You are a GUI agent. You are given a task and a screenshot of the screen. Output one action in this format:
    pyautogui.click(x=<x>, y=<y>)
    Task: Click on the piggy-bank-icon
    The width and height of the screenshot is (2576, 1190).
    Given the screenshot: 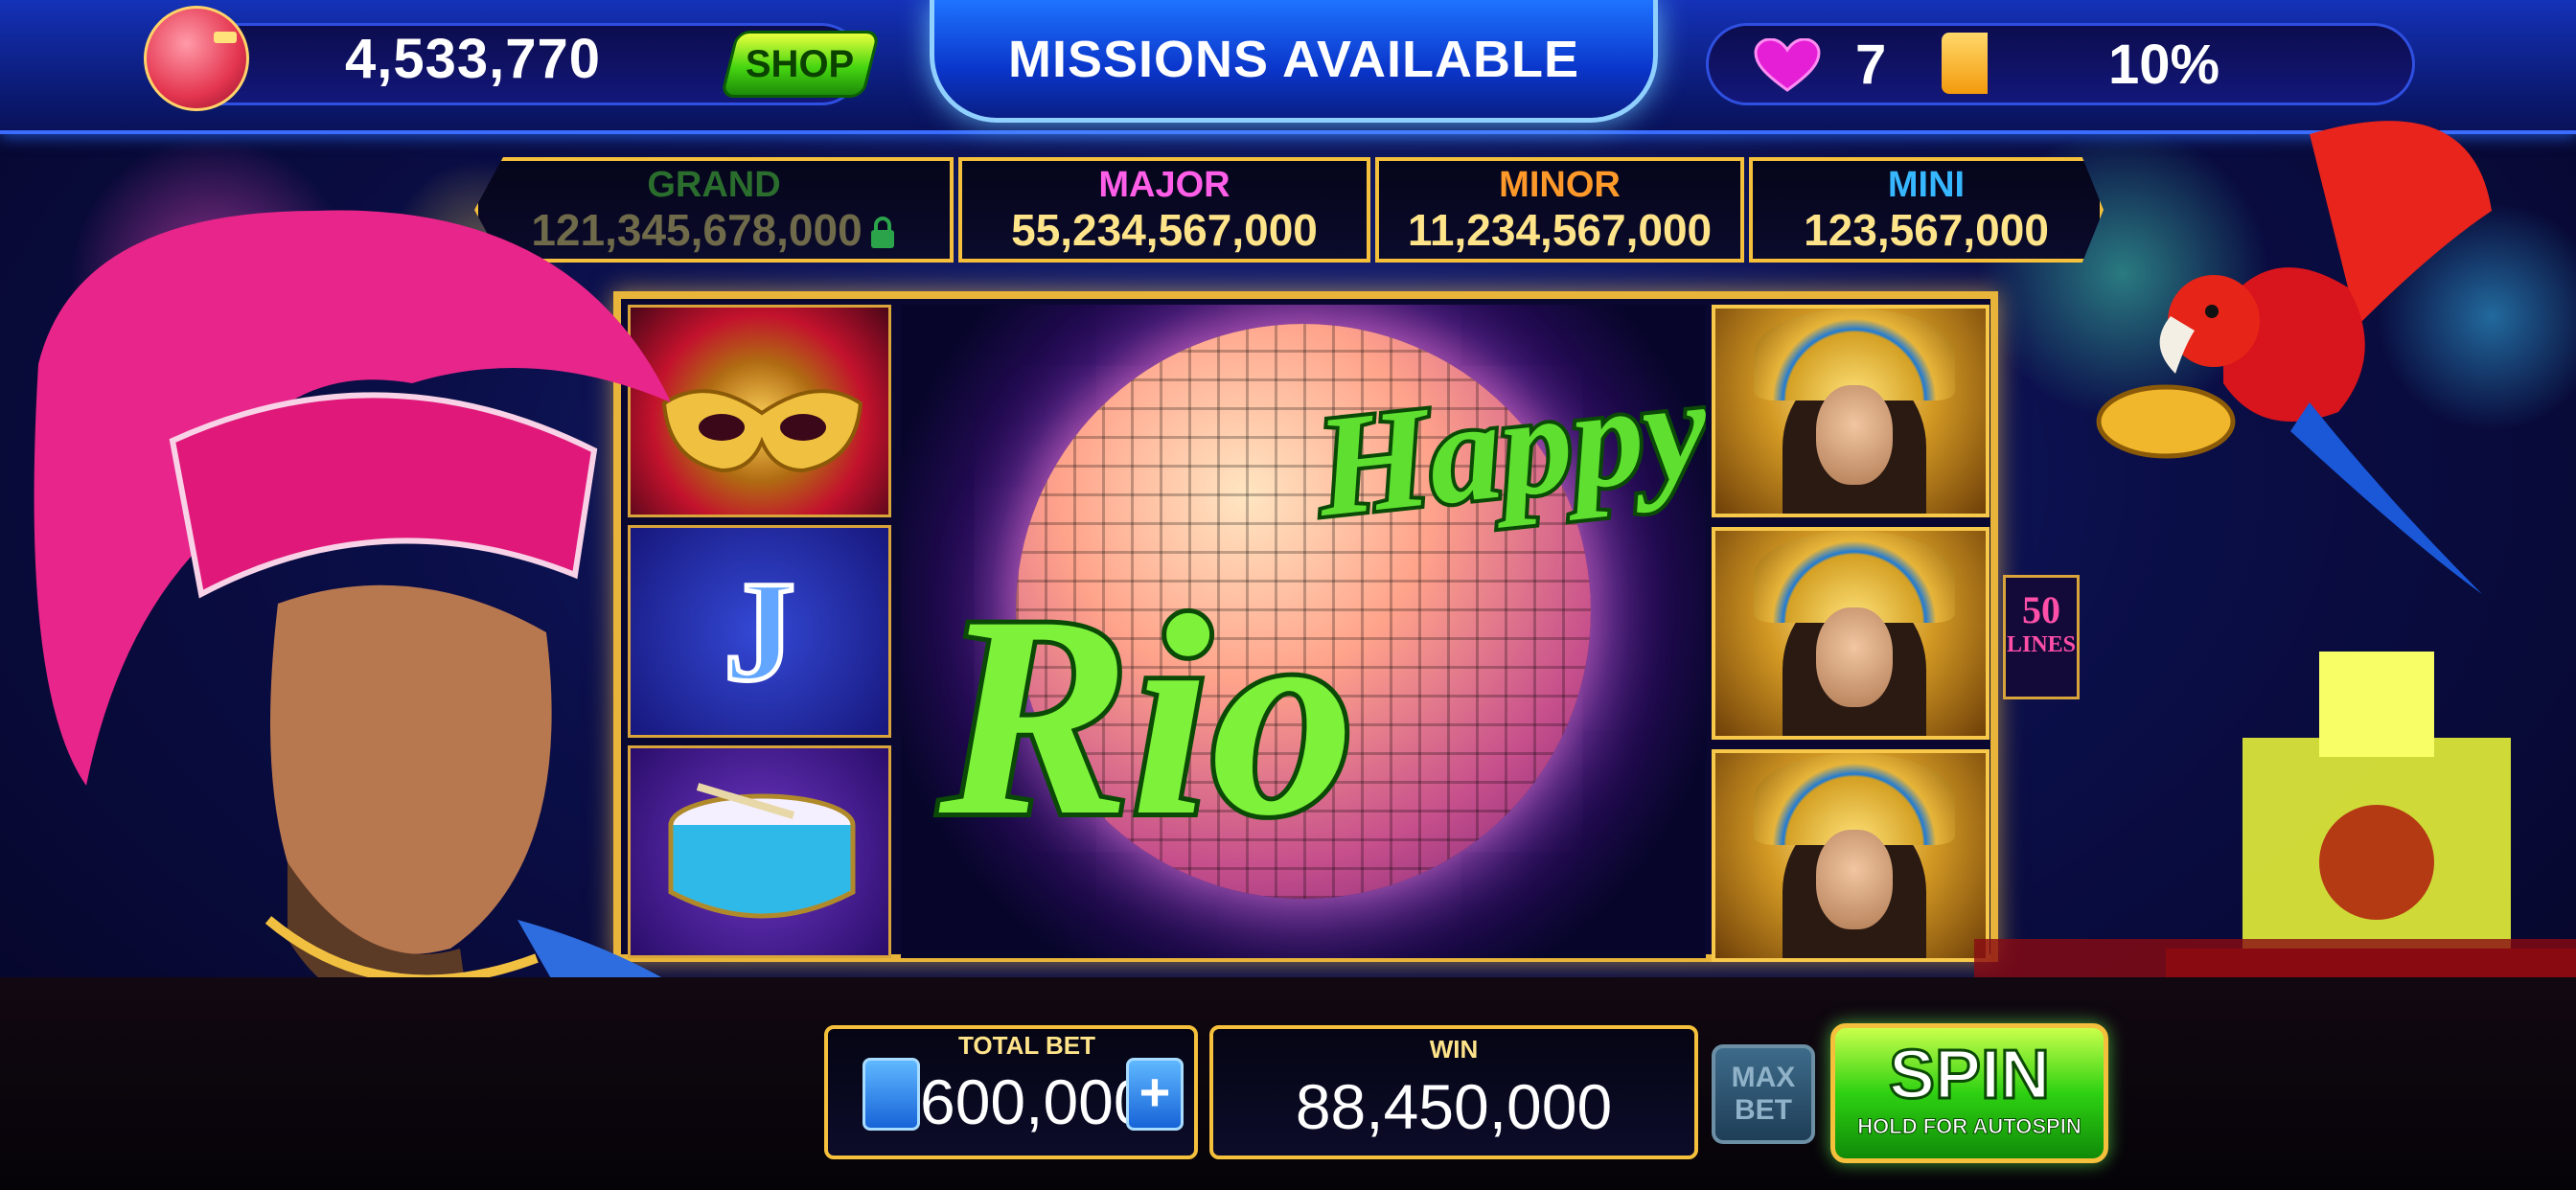 What is the action you would take?
    pyautogui.click(x=196, y=59)
    